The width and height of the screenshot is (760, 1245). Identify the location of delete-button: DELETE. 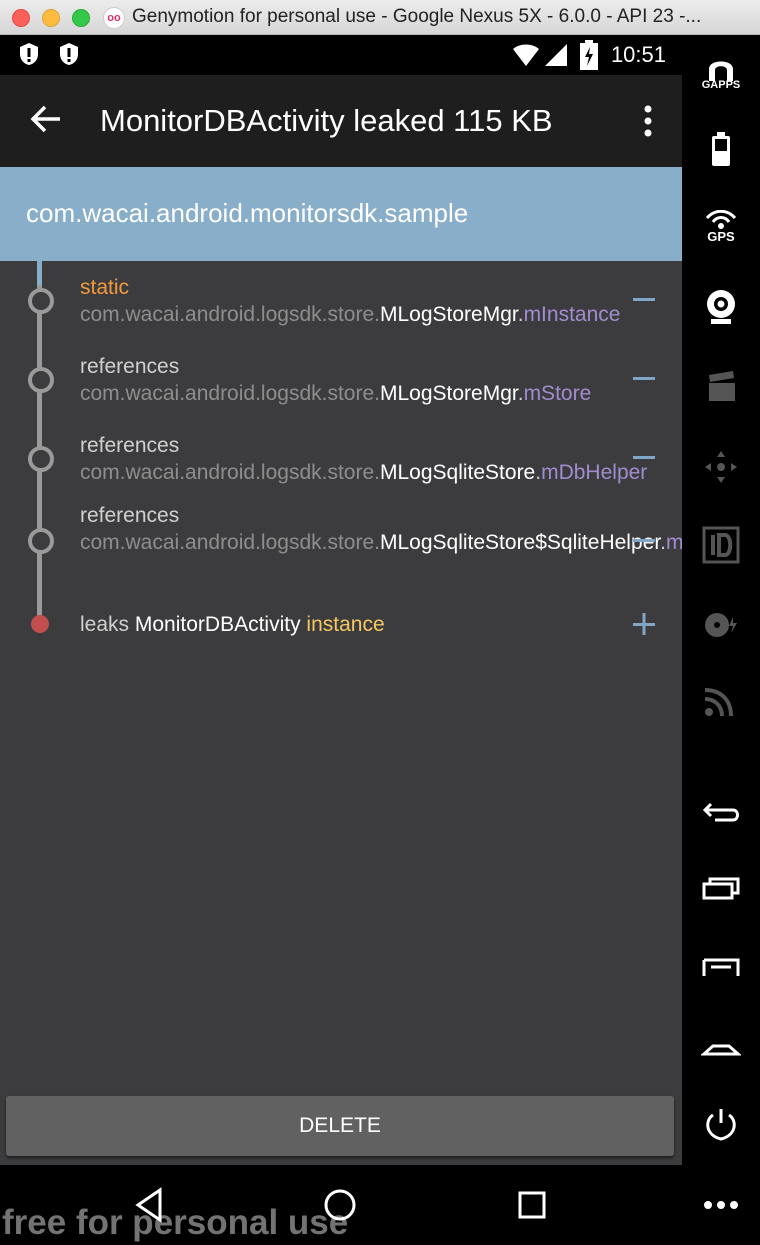
(340, 1126).